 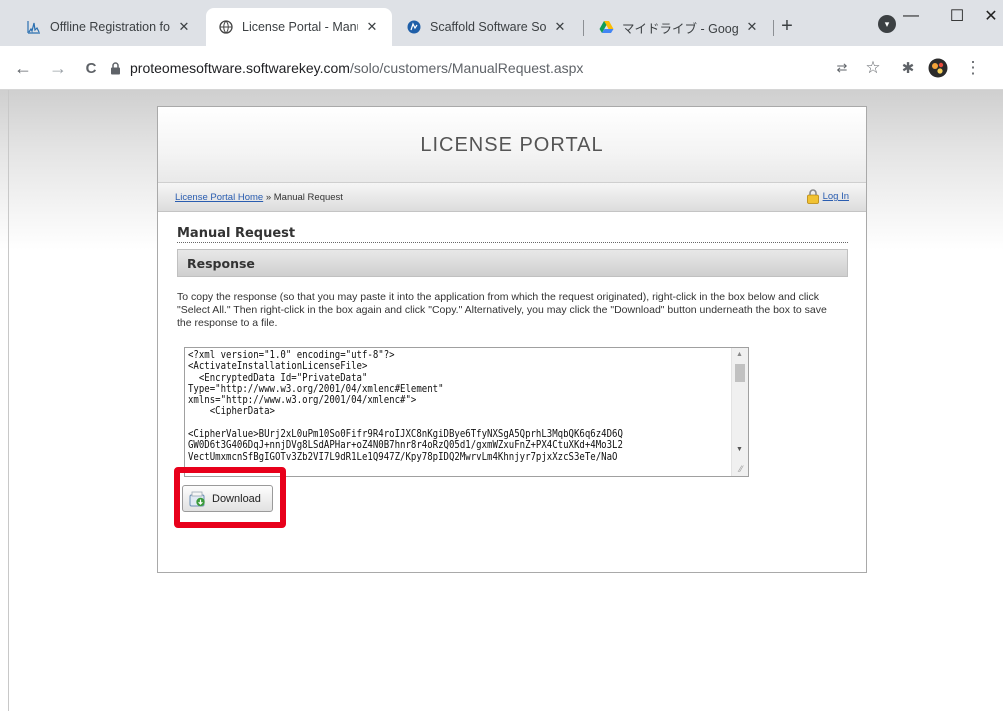 I want to click on tab-separator, so click(x=583, y=28).